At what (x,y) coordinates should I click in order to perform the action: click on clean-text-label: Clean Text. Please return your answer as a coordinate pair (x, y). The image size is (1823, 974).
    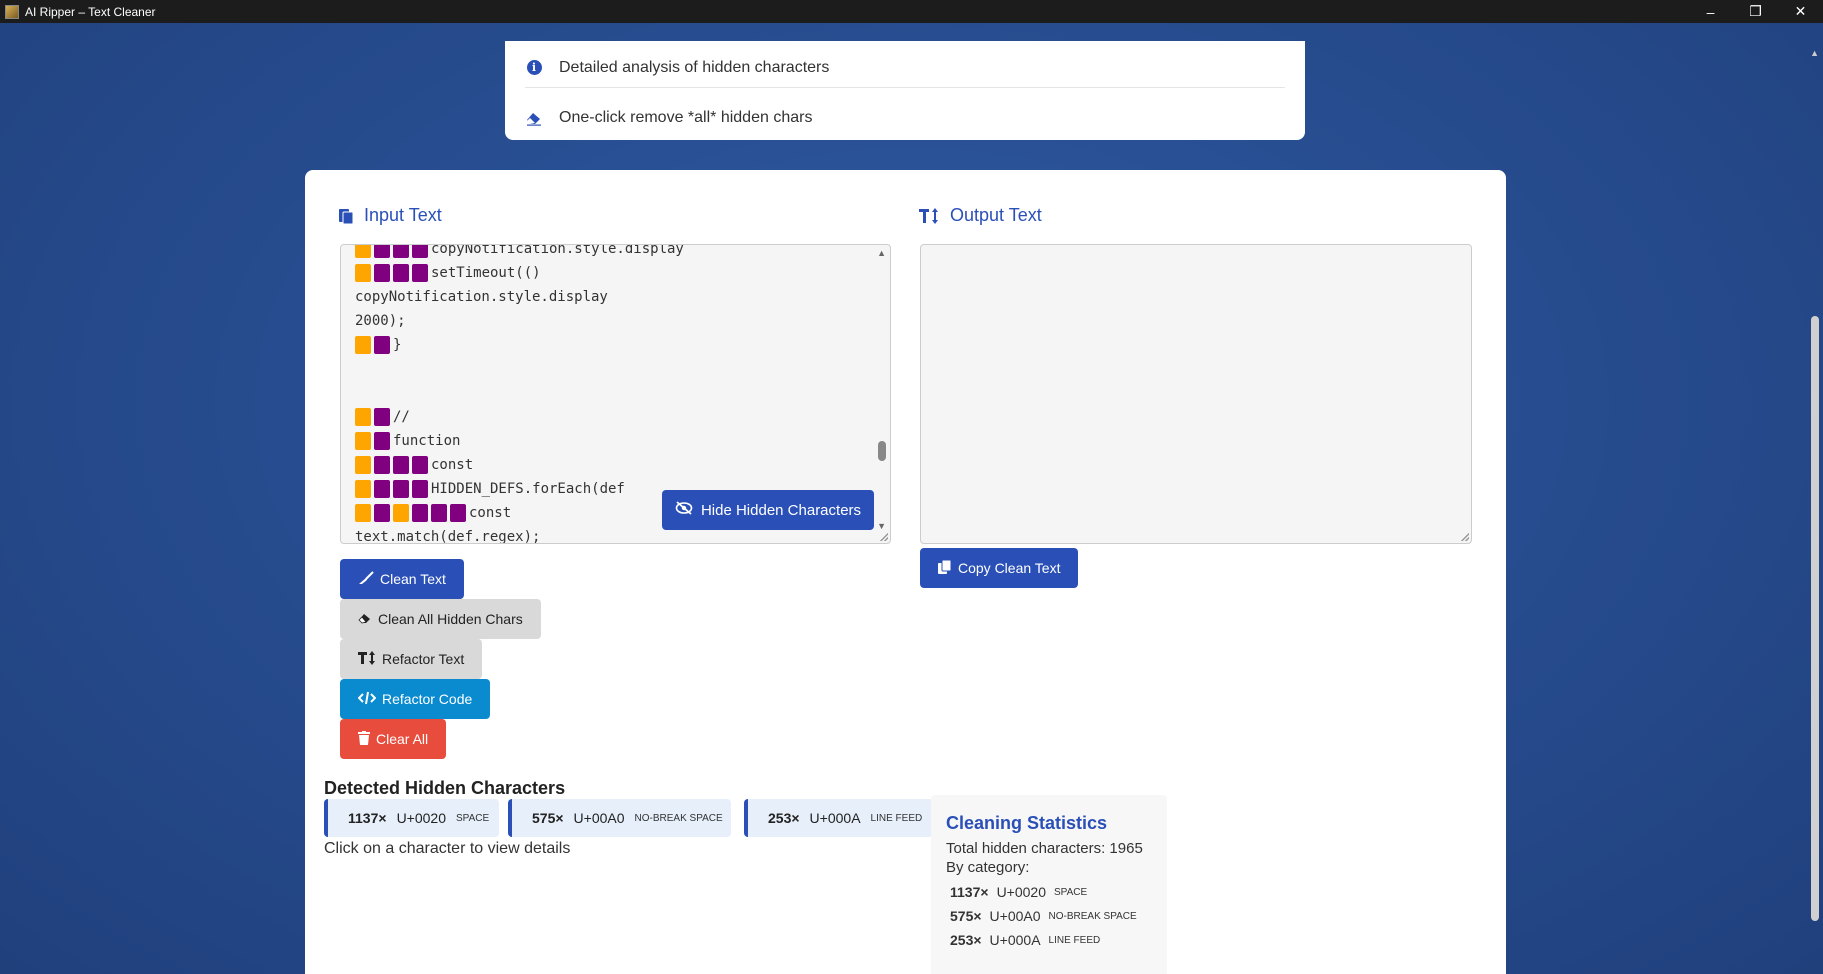
    Looking at the image, I should click on (413, 579).